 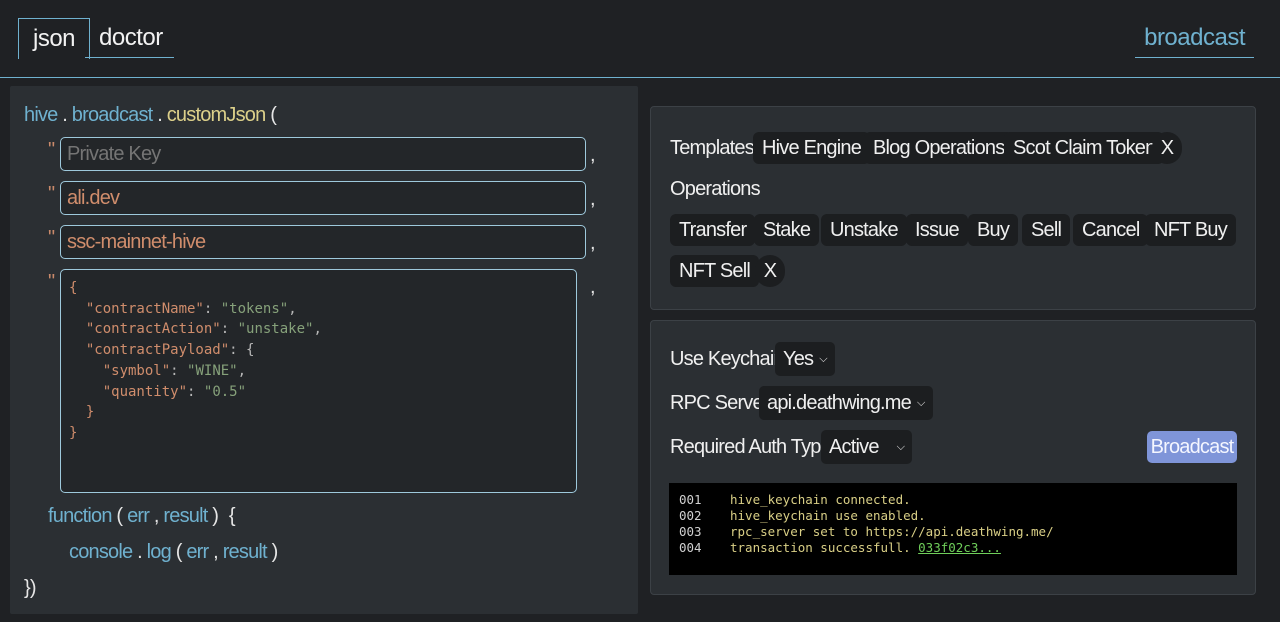 What do you see at coordinates (185, 516) in the screenshot?
I see `callback-arg-result: result` at bounding box center [185, 516].